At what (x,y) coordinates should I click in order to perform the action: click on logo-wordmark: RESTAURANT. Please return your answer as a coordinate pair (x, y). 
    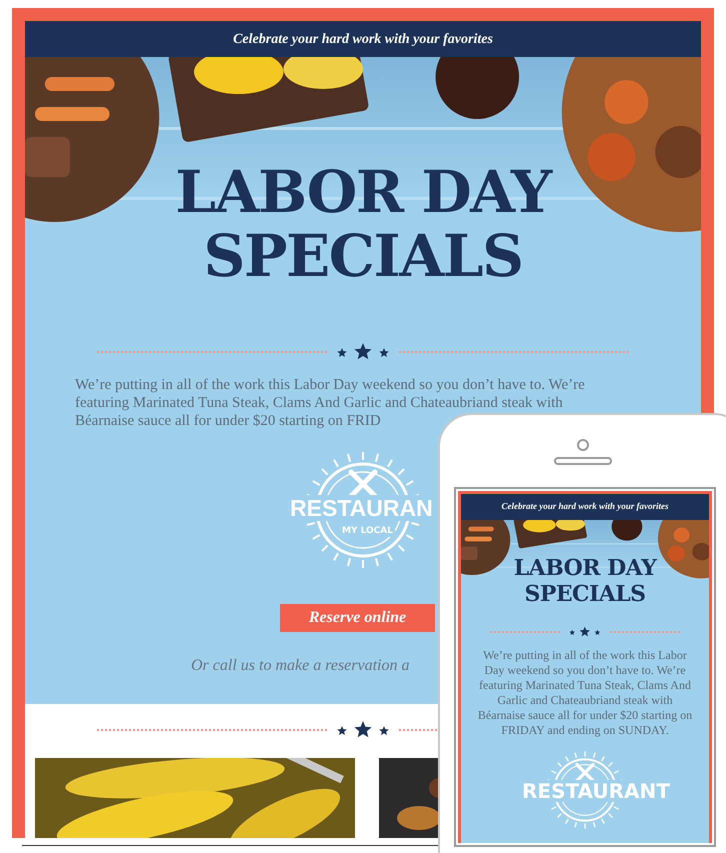
    Looking at the image, I should click on (596, 791).